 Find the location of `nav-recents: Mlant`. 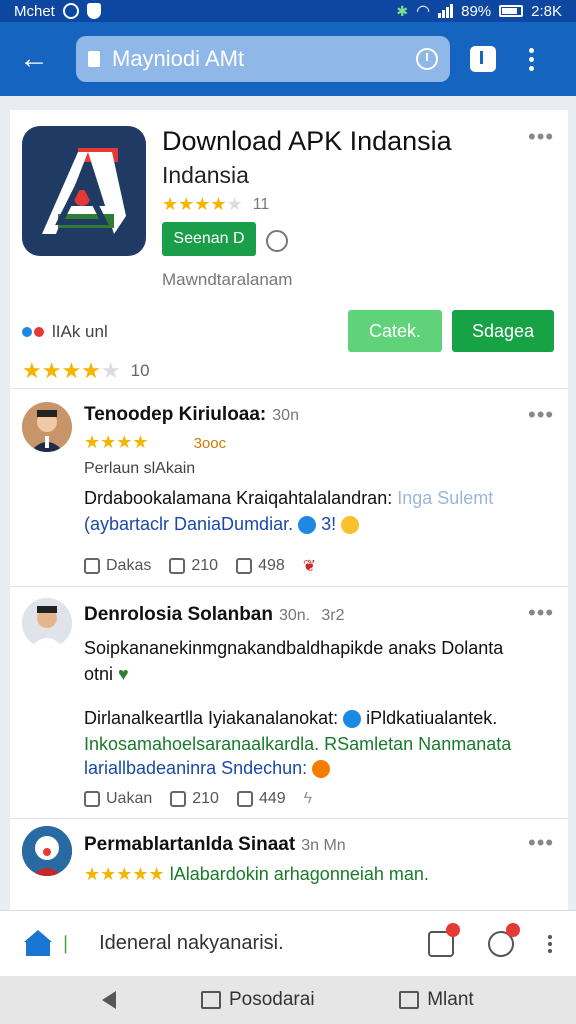

nav-recents: Mlant is located at coordinates (436, 1000).